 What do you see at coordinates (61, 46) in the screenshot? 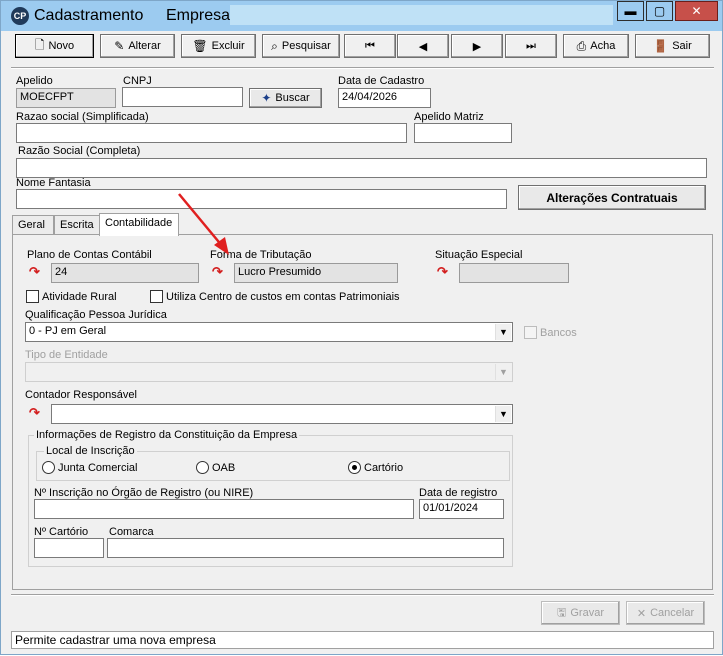
I see `novo-label: Novo` at bounding box center [61, 46].